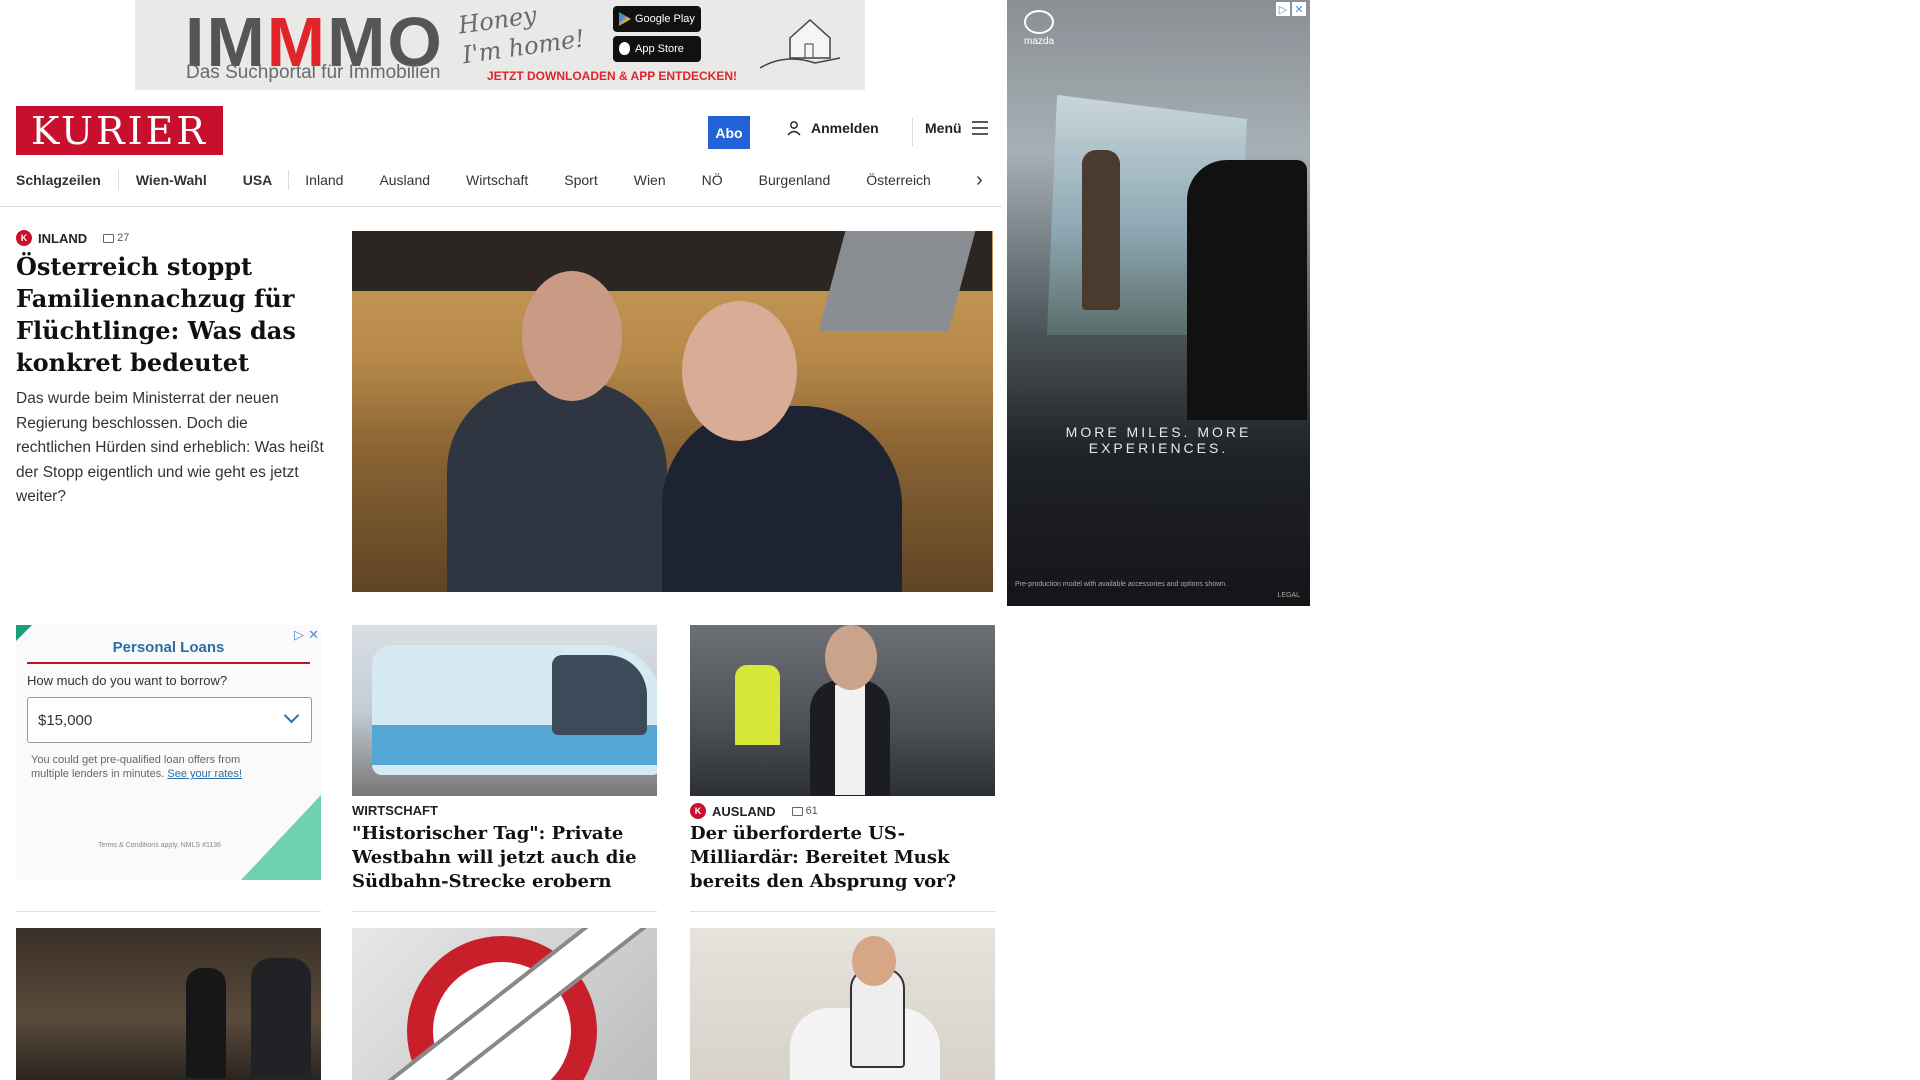 This screenshot has height=1080, width=1920. I want to click on ad-choices: ▷ ✕, so click(1291, 9).